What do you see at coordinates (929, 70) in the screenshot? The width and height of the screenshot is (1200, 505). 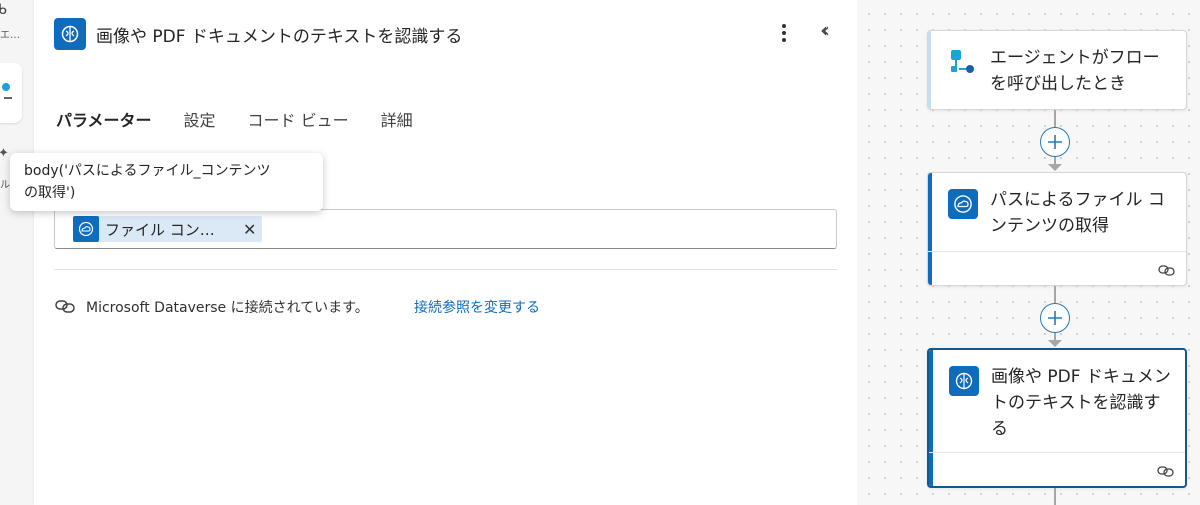 I see `card-accent` at bounding box center [929, 70].